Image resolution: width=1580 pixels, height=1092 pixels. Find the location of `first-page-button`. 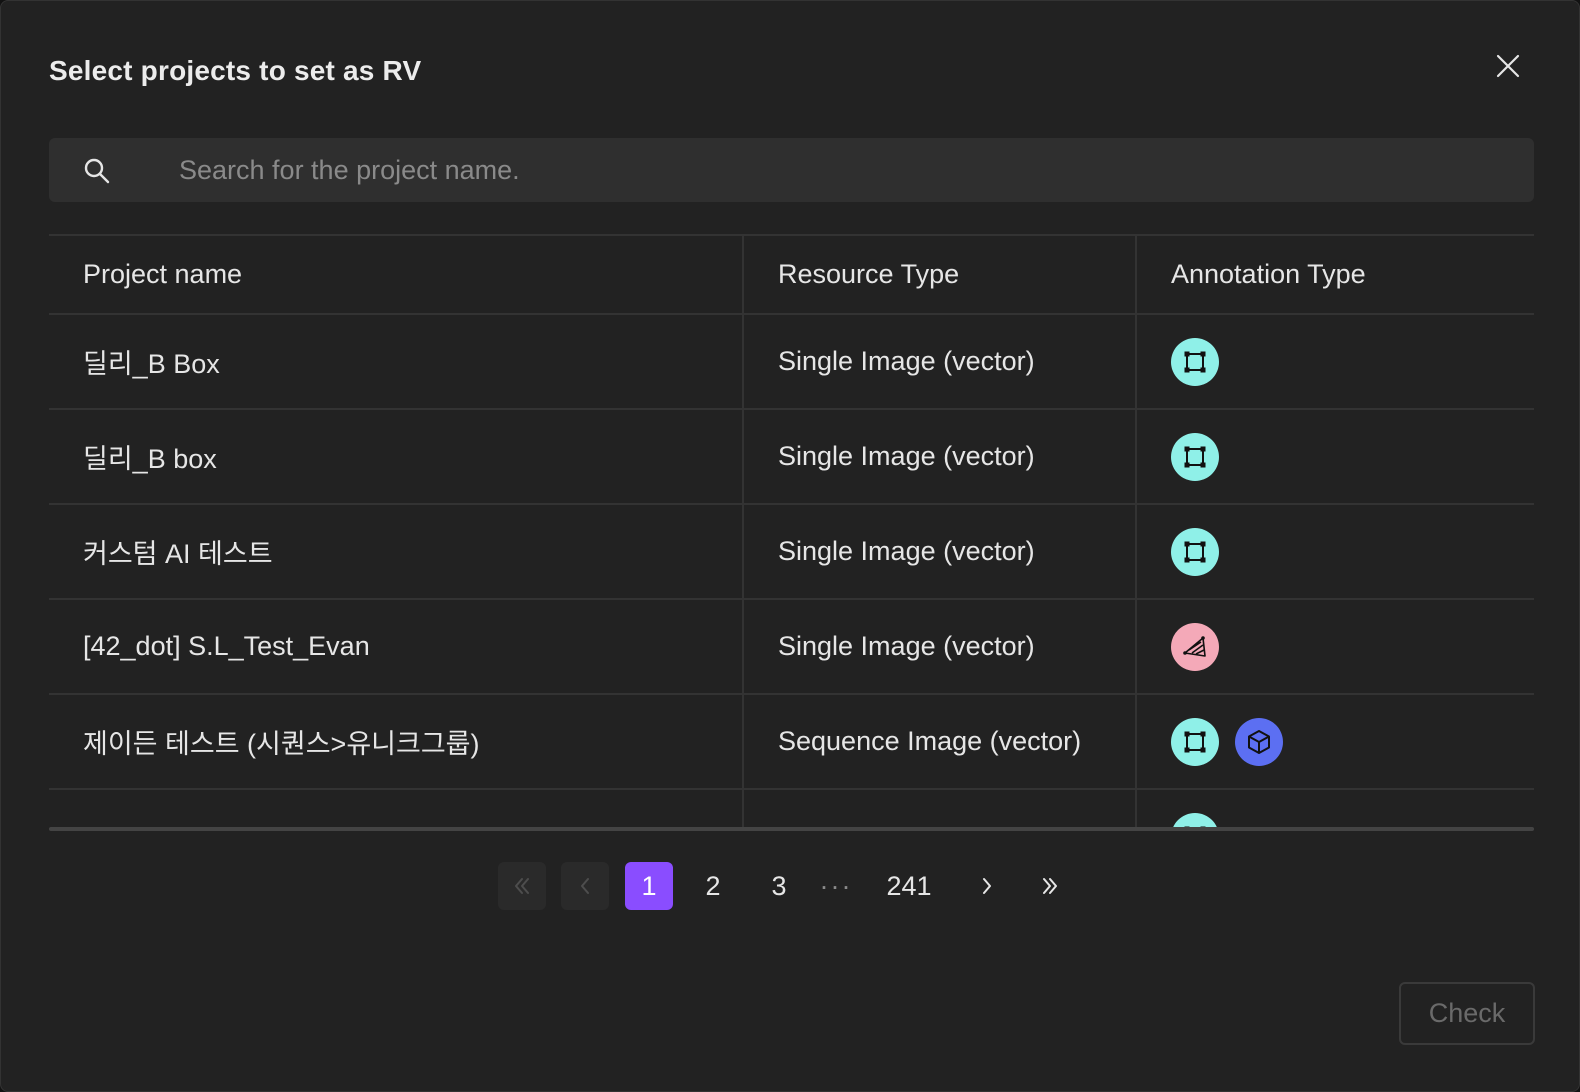

first-page-button is located at coordinates (522, 886).